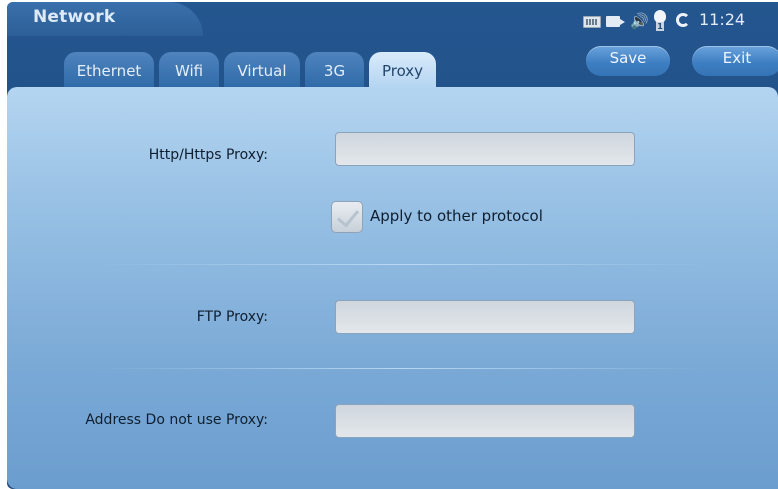 Image resolution: width=778 pixels, height=489 pixels. Describe the element at coordinates (485, 317) in the screenshot. I see `ftp-proxy-input` at that location.